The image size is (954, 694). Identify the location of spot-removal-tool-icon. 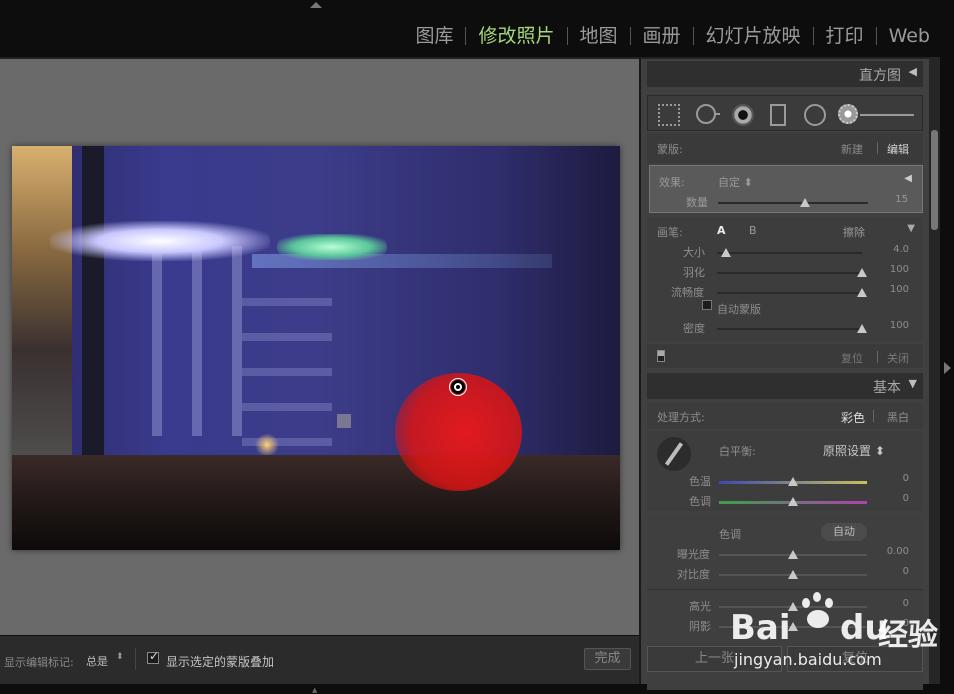
(708, 114).